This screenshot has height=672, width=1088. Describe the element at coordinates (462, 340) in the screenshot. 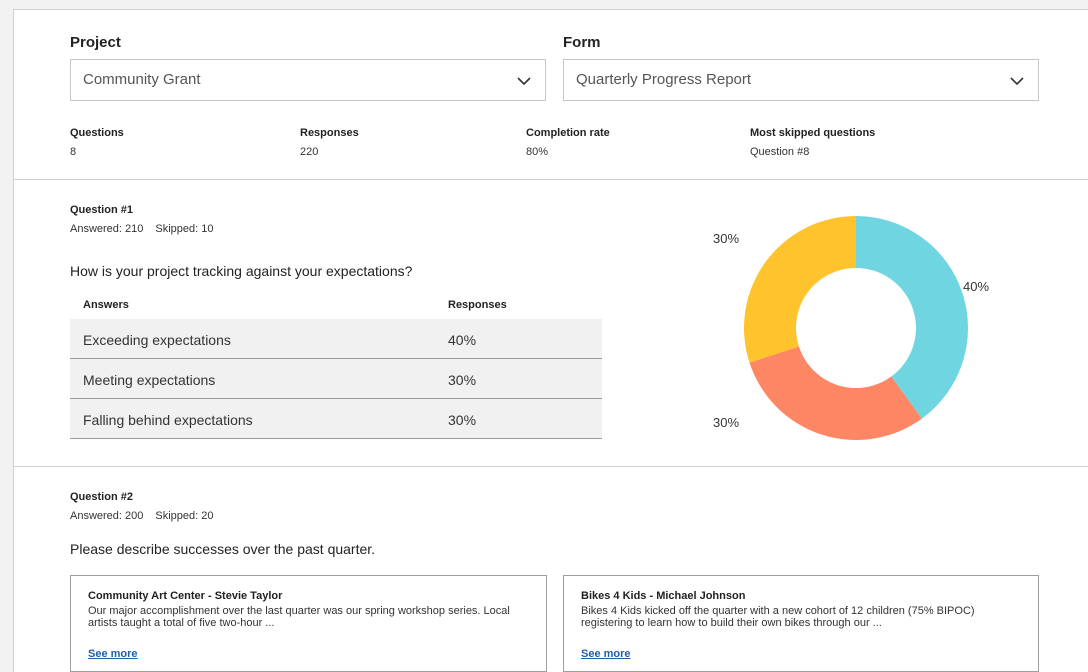

I see `response-value: 40%` at that location.